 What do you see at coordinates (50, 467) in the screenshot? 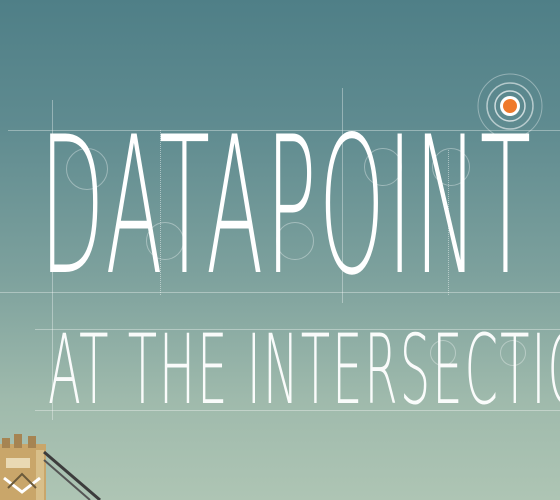
I see `bridge-illustration` at bounding box center [50, 467].